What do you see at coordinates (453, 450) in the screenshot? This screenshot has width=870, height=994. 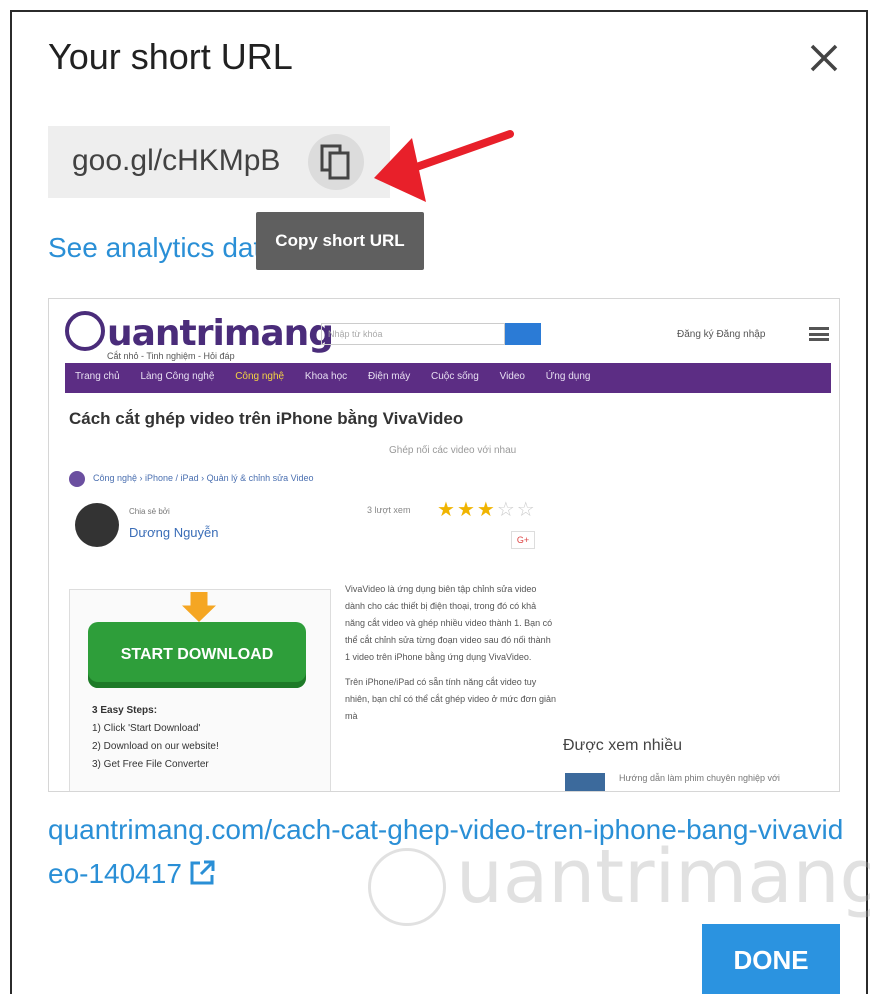 I see `preview-subline: Ghép nối các video với nhau` at bounding box center [453, 450].